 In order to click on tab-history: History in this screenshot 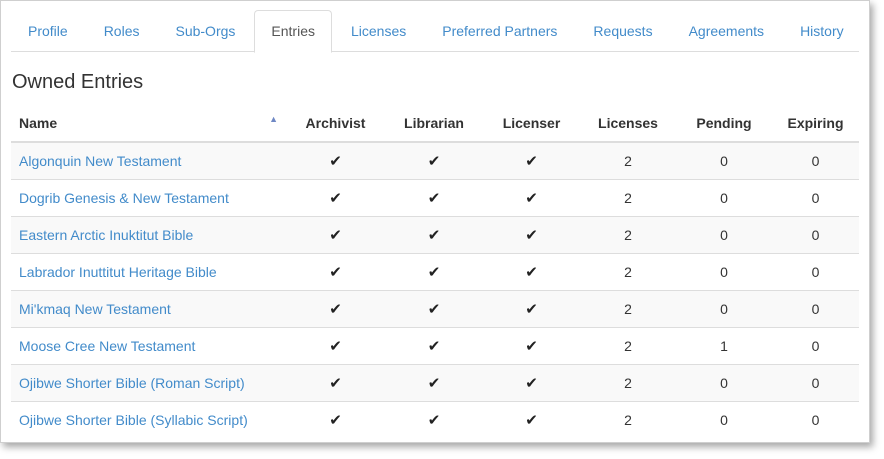, I will do `click(822, 31)`.